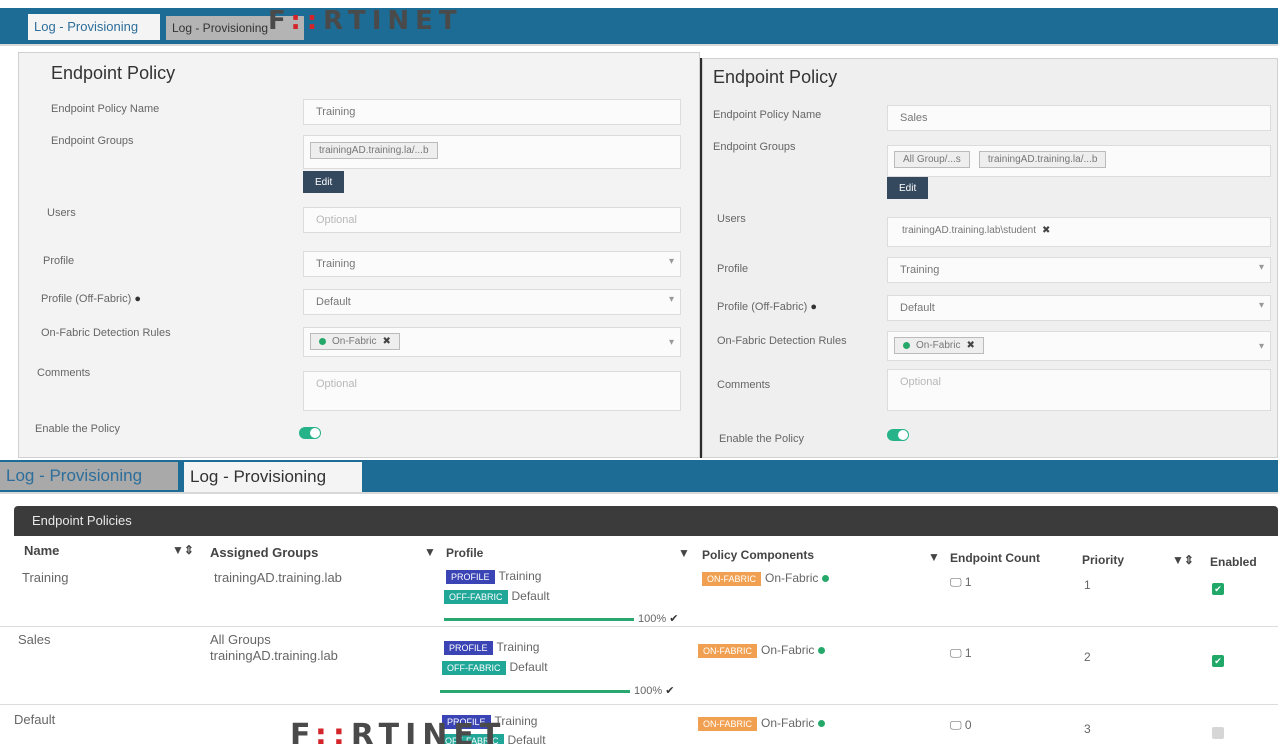 This screenshot has height=744, width=1278. What do you see at coordinates (82, 520) in the screenshot?
I see `endpoint-policies-title: Endpoint Policies` at bounding box center [82, 520].